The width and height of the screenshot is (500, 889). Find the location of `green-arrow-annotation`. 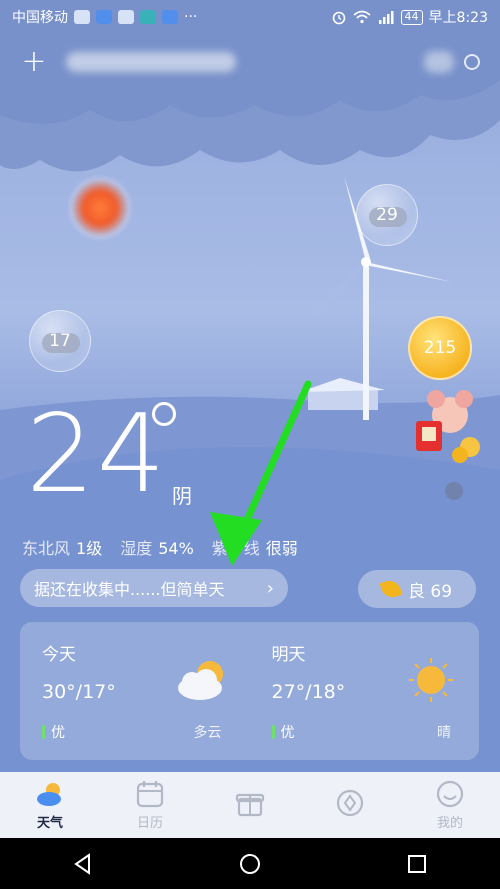

green-arrow-annotation is located at coordinates (261, 473).